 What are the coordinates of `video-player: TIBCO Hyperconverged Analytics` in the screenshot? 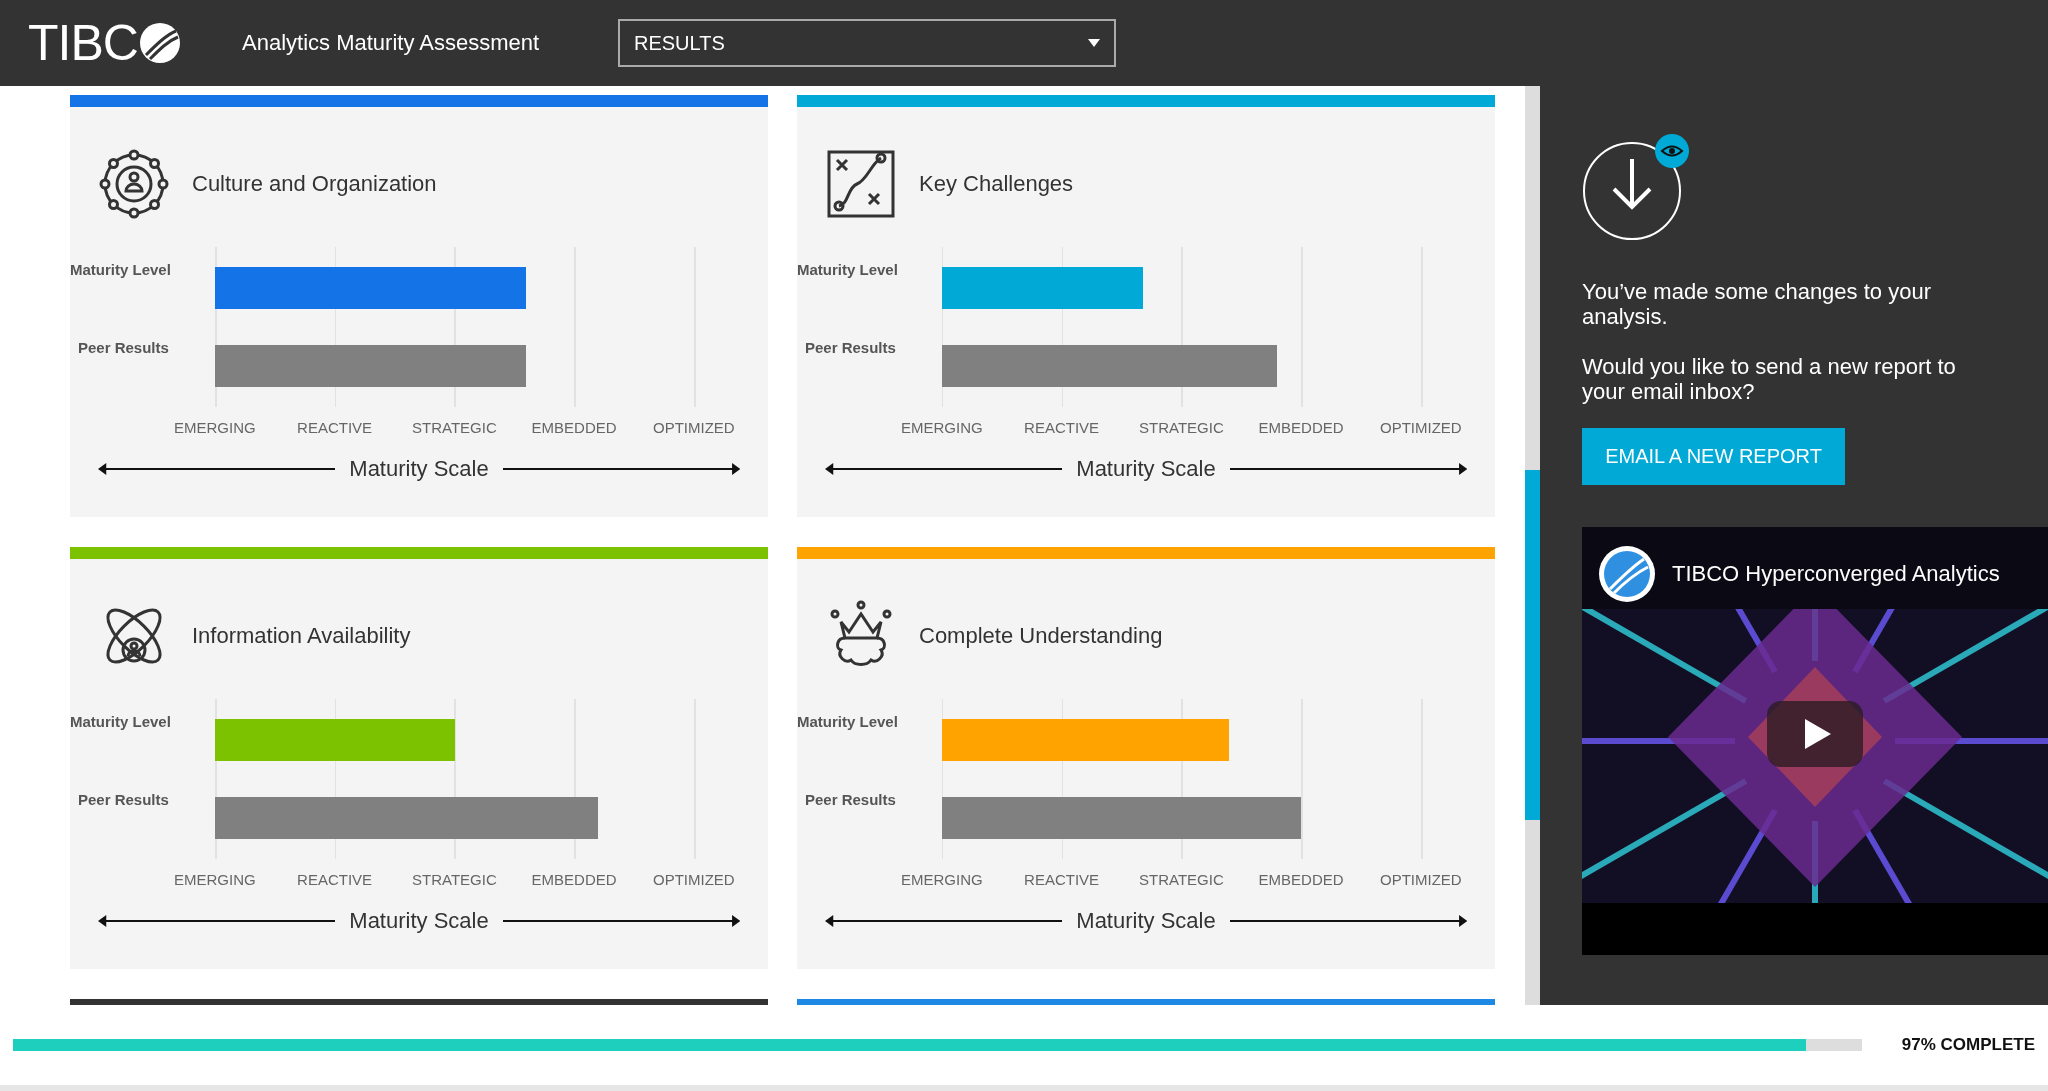 It's located at (1815, 741).